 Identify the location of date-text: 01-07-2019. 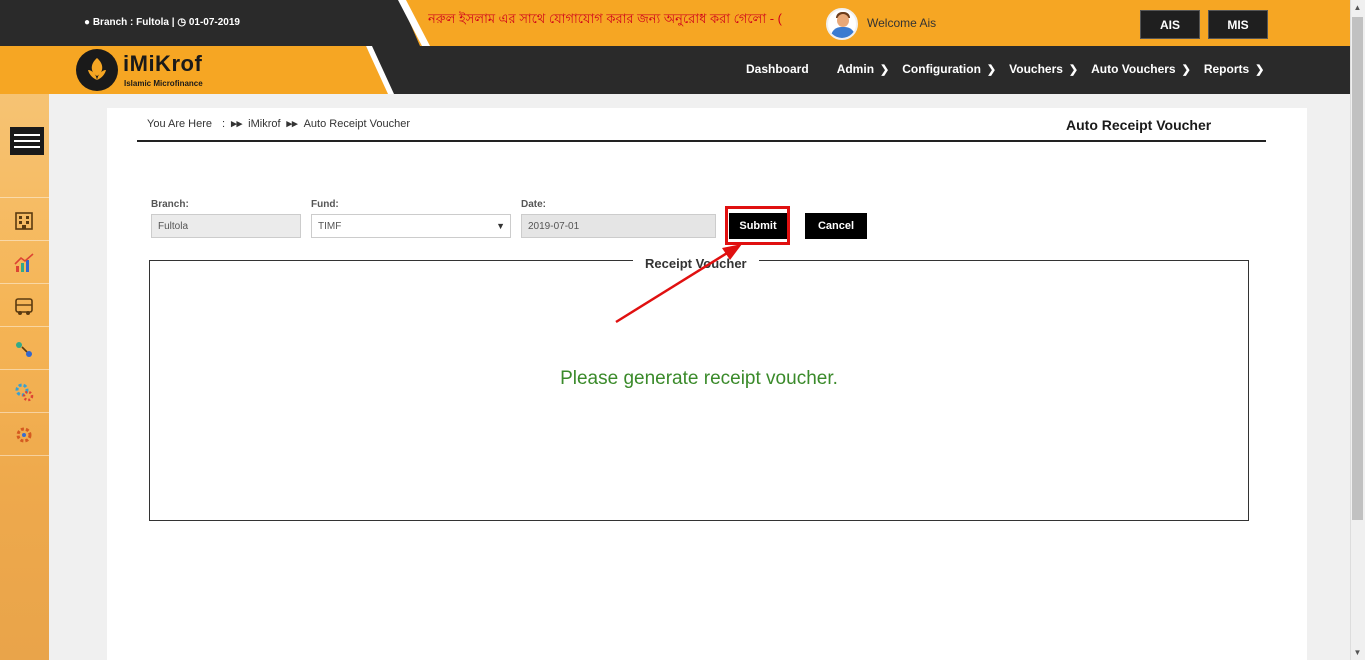
(214, 22).